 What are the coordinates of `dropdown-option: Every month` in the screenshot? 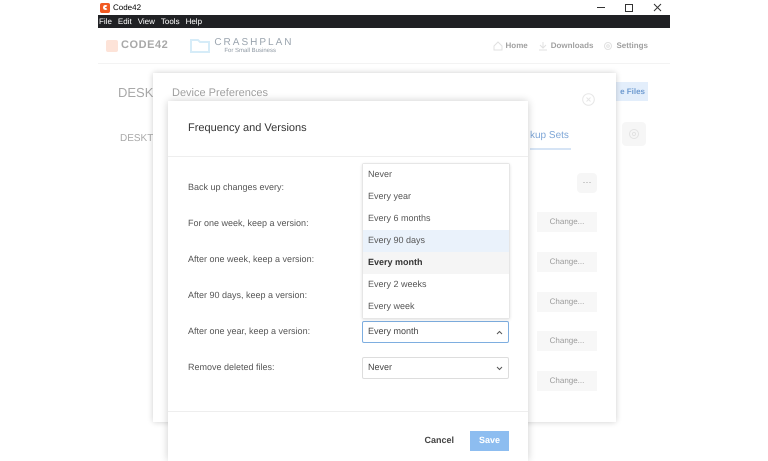 It's located at (436, 263).